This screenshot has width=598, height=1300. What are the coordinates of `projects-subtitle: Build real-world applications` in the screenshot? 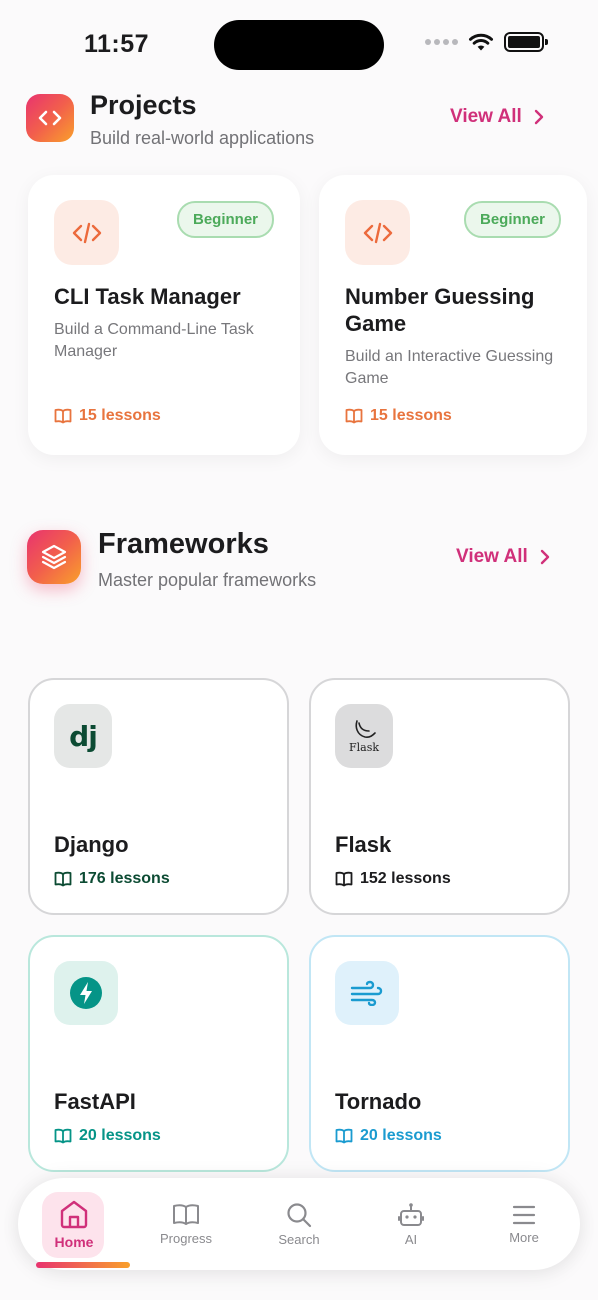 It's located at (202, 138).